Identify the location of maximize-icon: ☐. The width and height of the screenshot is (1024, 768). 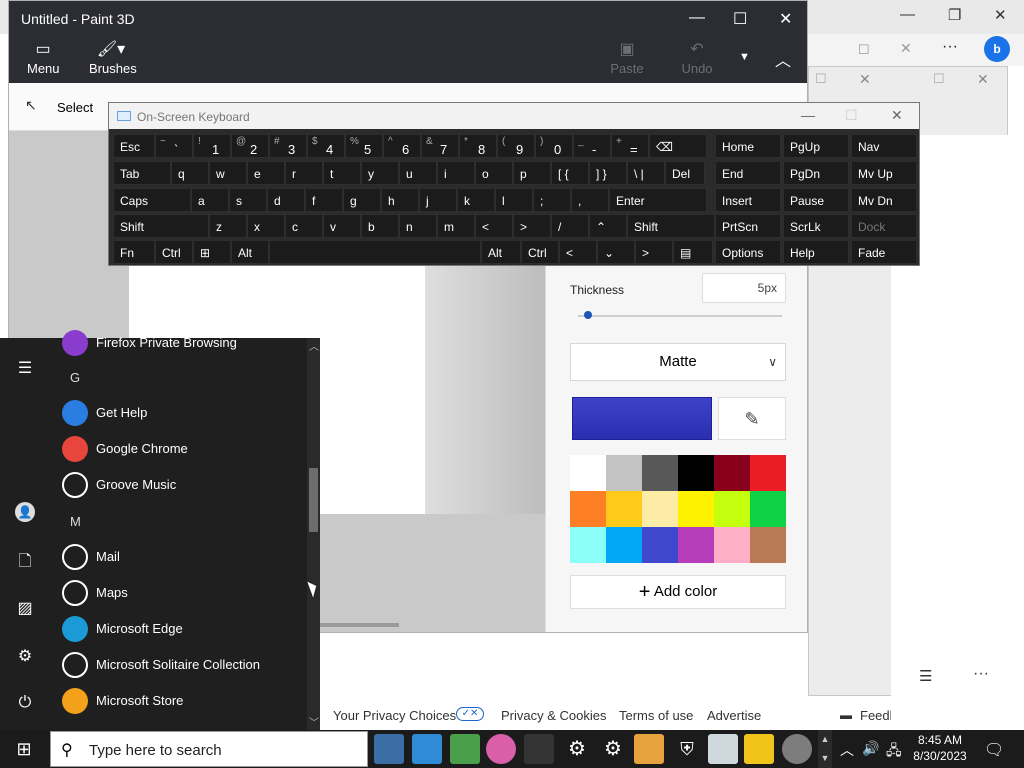
(851, 115).